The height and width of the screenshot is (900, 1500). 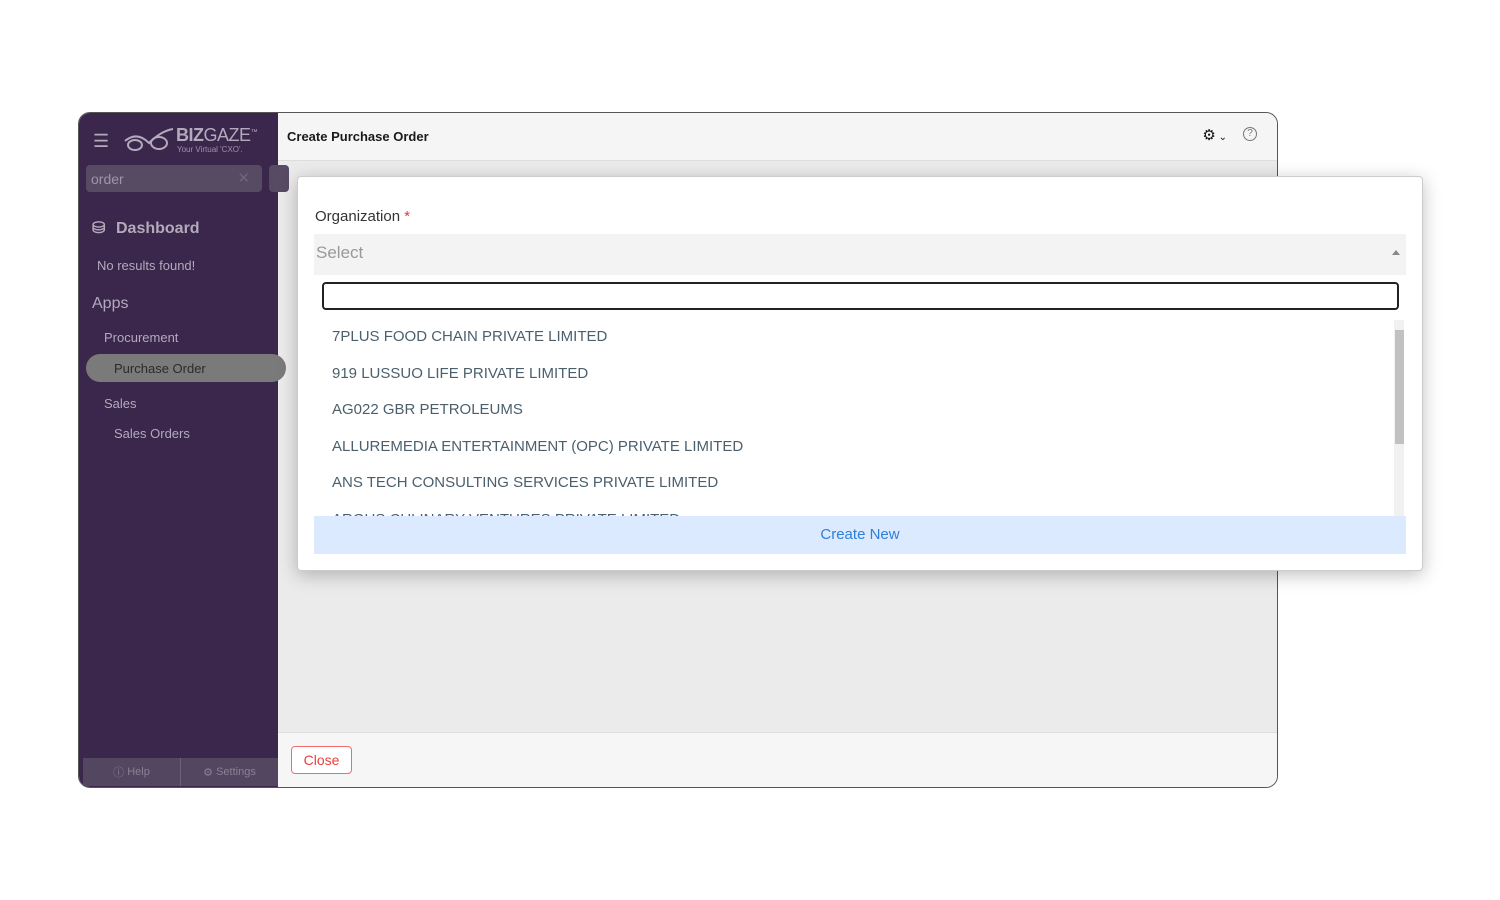 What do you see at coordinates (101, 141) in the screenshot?
I see `menu-icon: ☰` at bounding box center [101, 141].